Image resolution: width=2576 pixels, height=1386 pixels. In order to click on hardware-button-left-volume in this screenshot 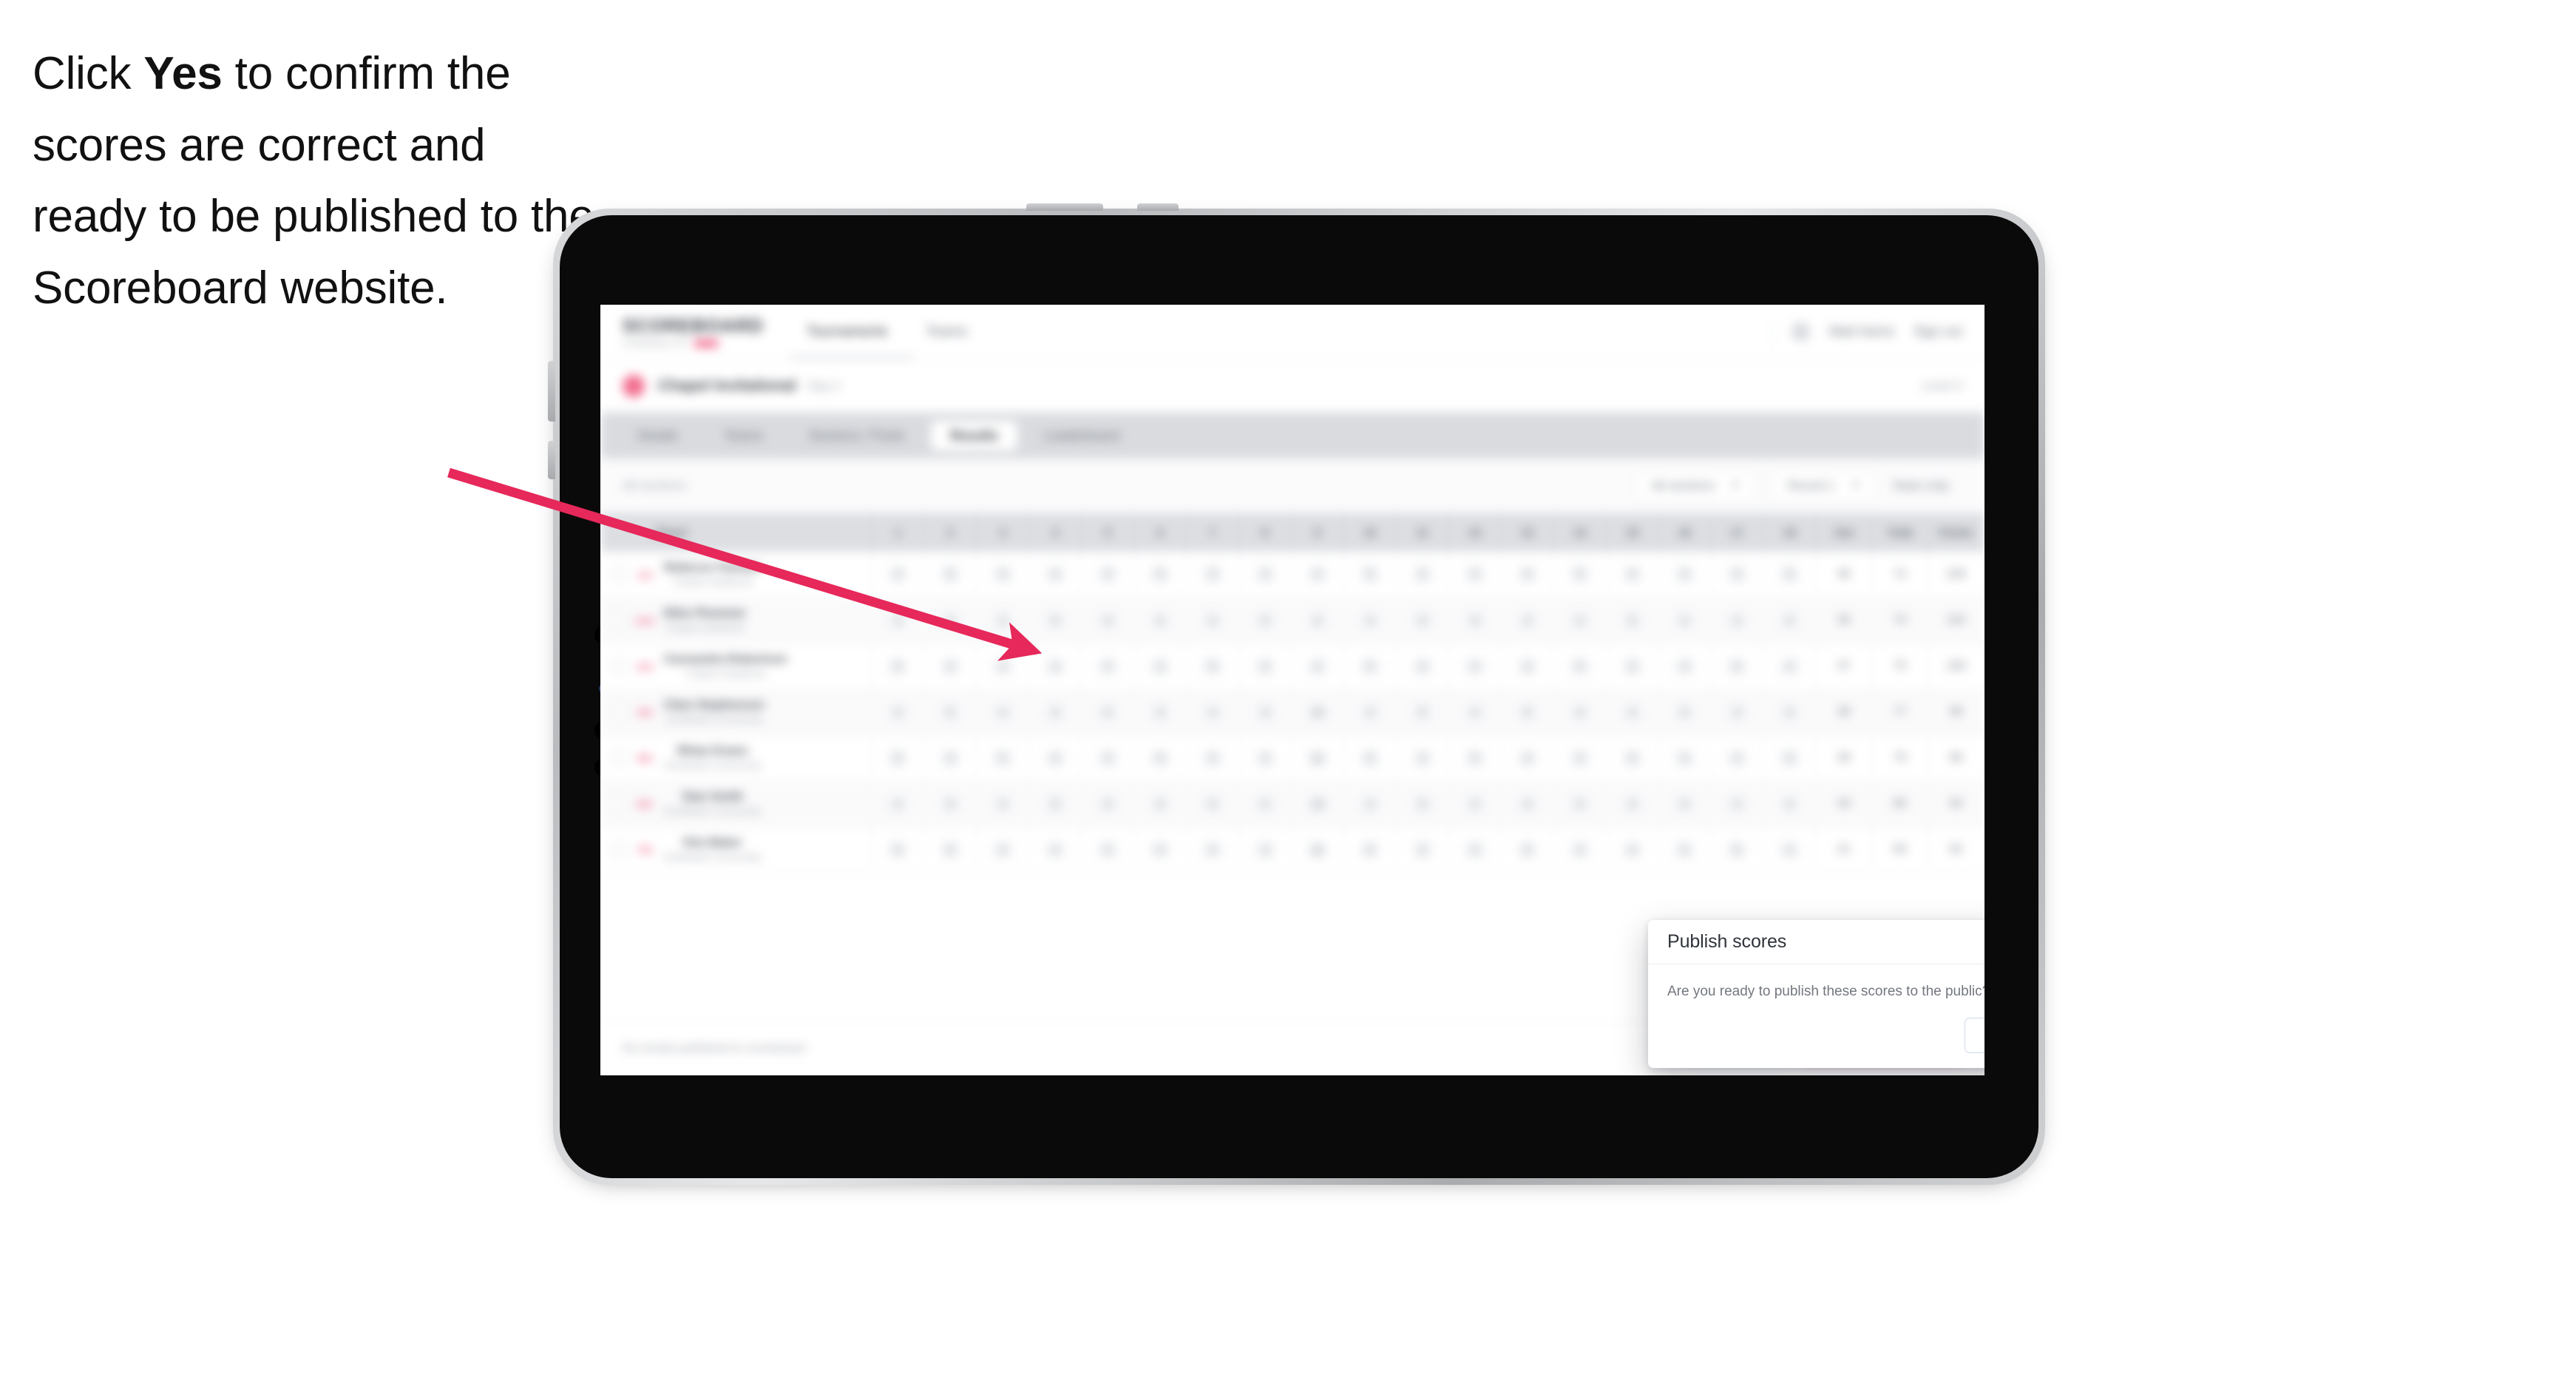, I will do `click(551, 391)`.